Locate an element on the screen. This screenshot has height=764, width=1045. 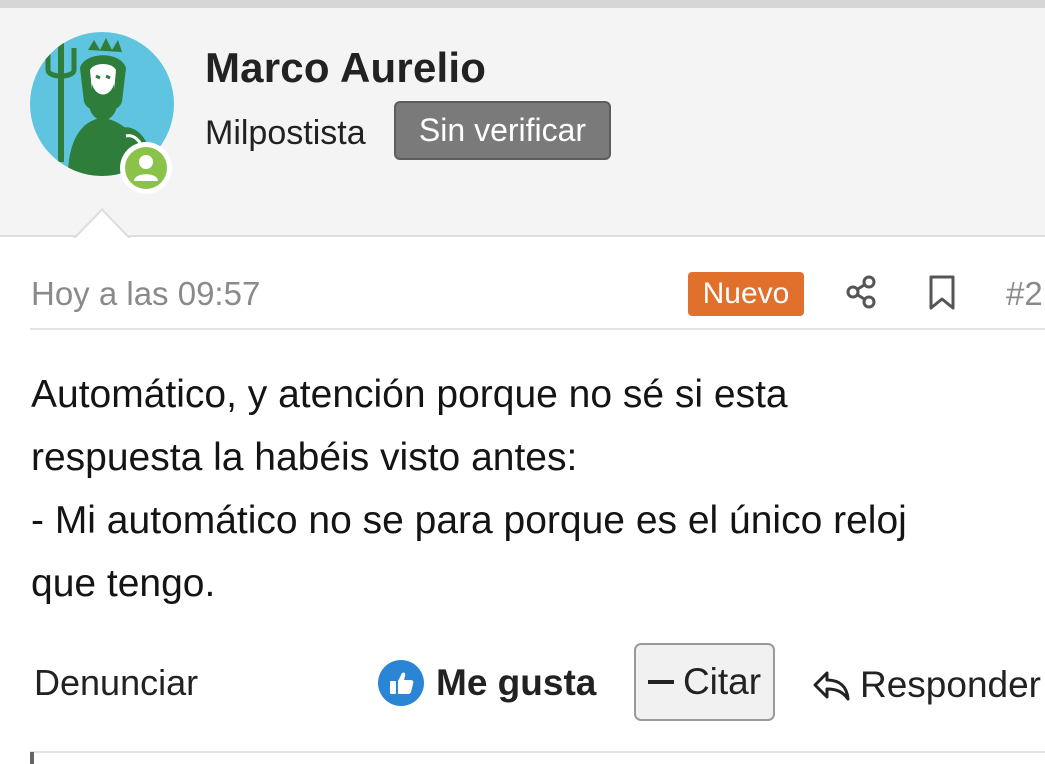
share-icon is located at coordinates (862, 292).